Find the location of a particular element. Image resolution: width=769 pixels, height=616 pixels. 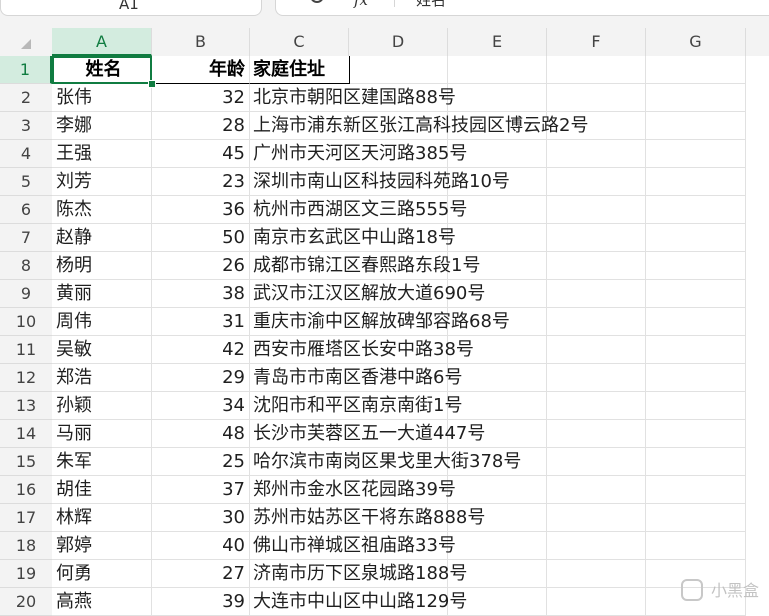

search-icon is located at coordinates (317, 1).